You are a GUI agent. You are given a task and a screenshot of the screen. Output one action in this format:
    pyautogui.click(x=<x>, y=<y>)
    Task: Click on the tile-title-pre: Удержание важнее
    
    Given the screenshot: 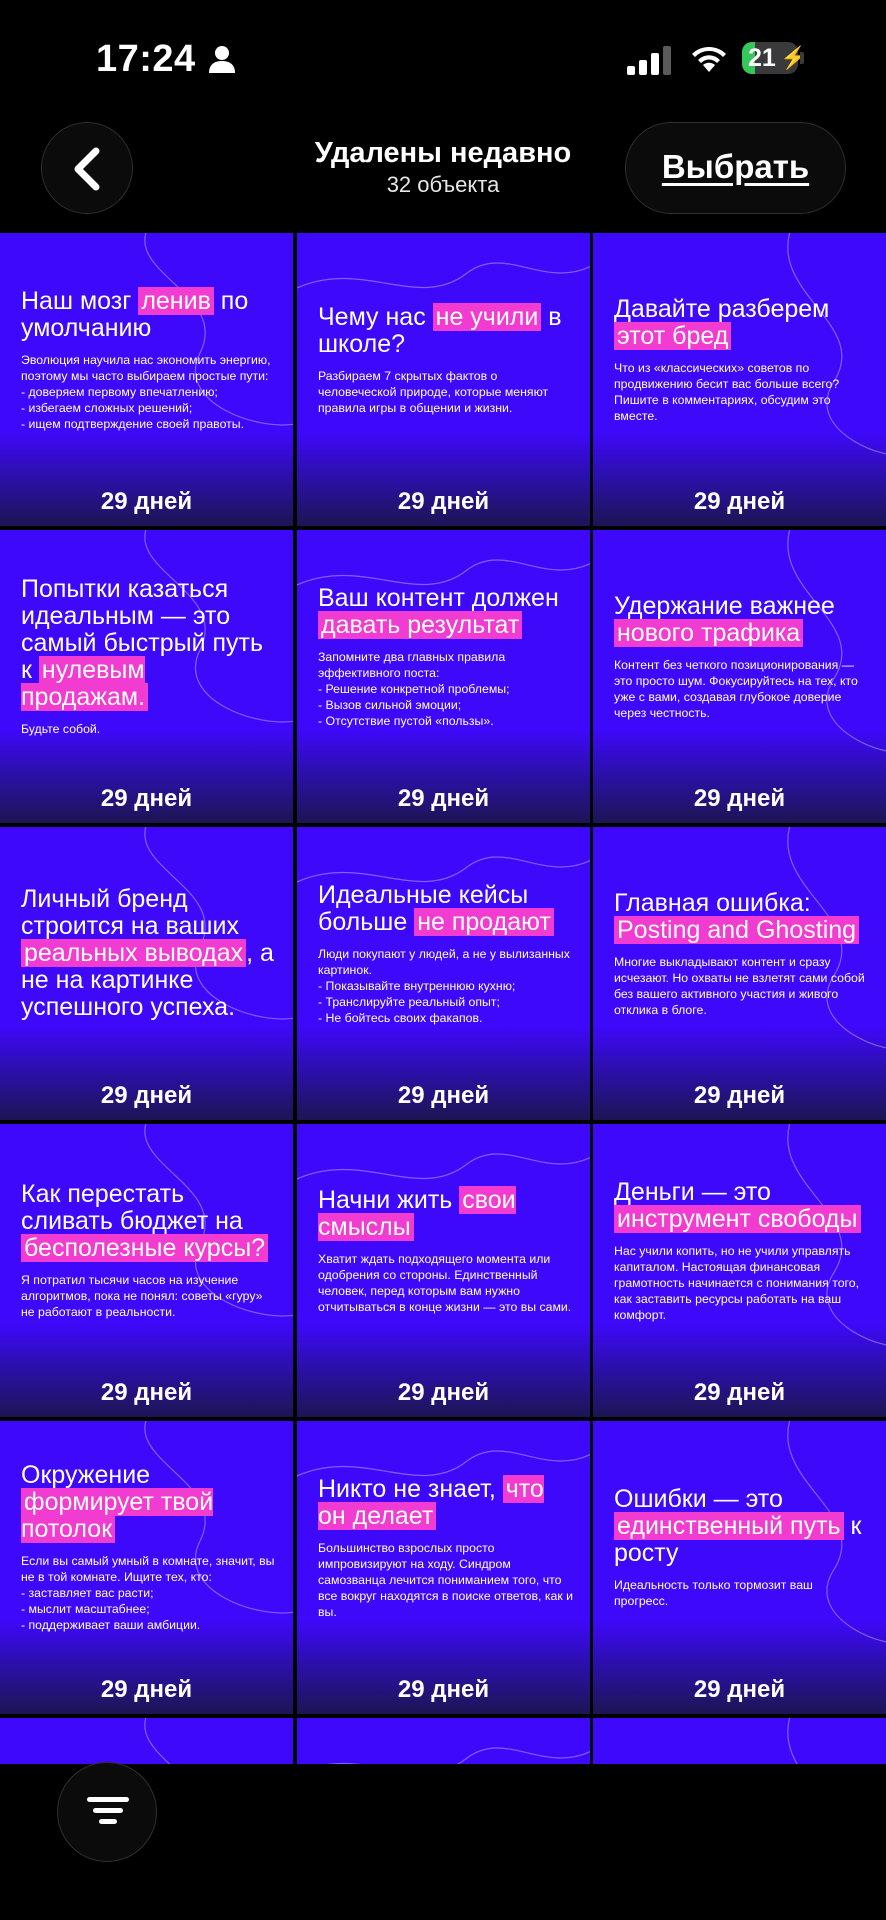 What is the action you would take?
    pyautogui.click(x=724, y=605)
    